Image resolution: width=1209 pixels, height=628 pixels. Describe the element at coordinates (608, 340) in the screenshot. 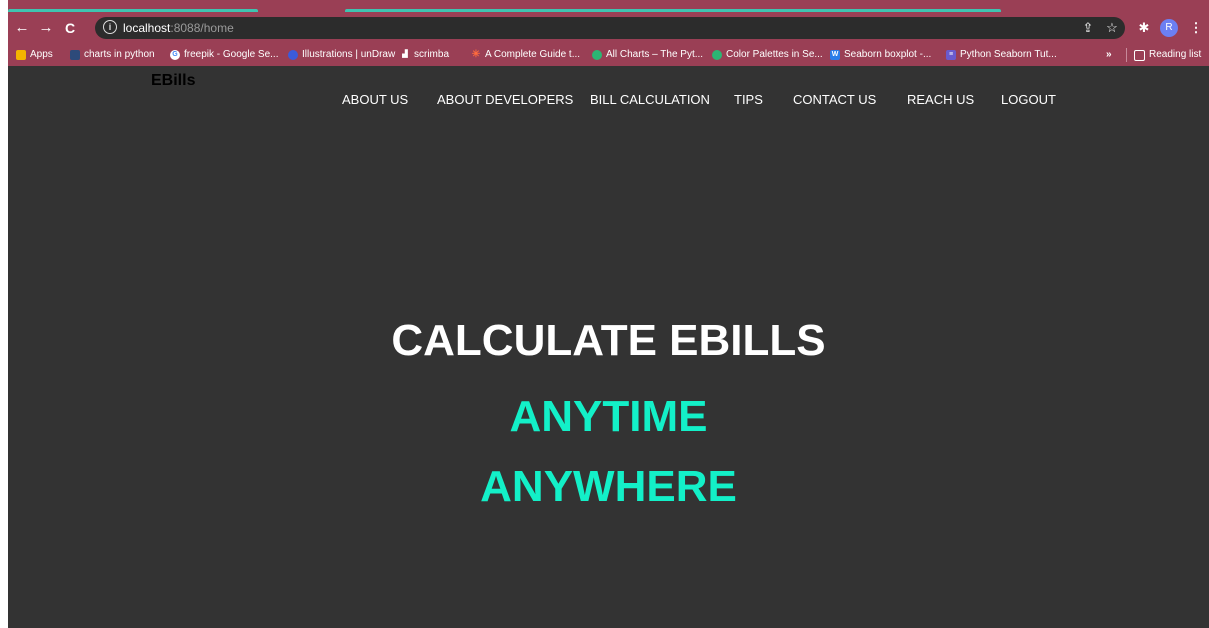

I see `hero-title: CALCULATE EBILLS` at that location.